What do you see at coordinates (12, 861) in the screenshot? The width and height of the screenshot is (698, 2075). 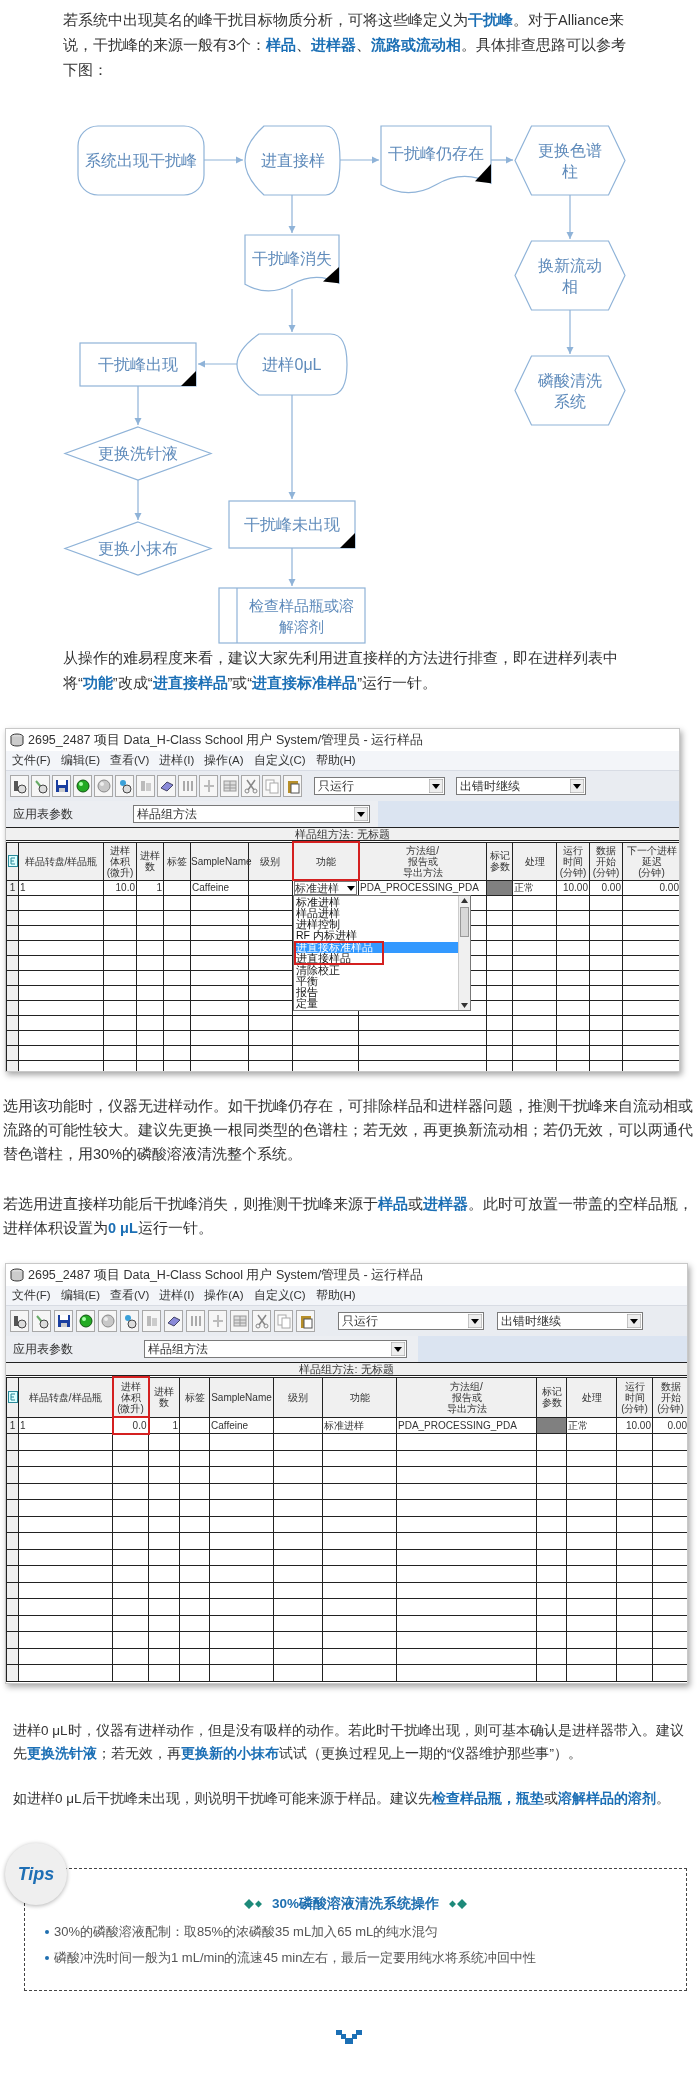 I see `table-icon` at bounding box center [12, 861].